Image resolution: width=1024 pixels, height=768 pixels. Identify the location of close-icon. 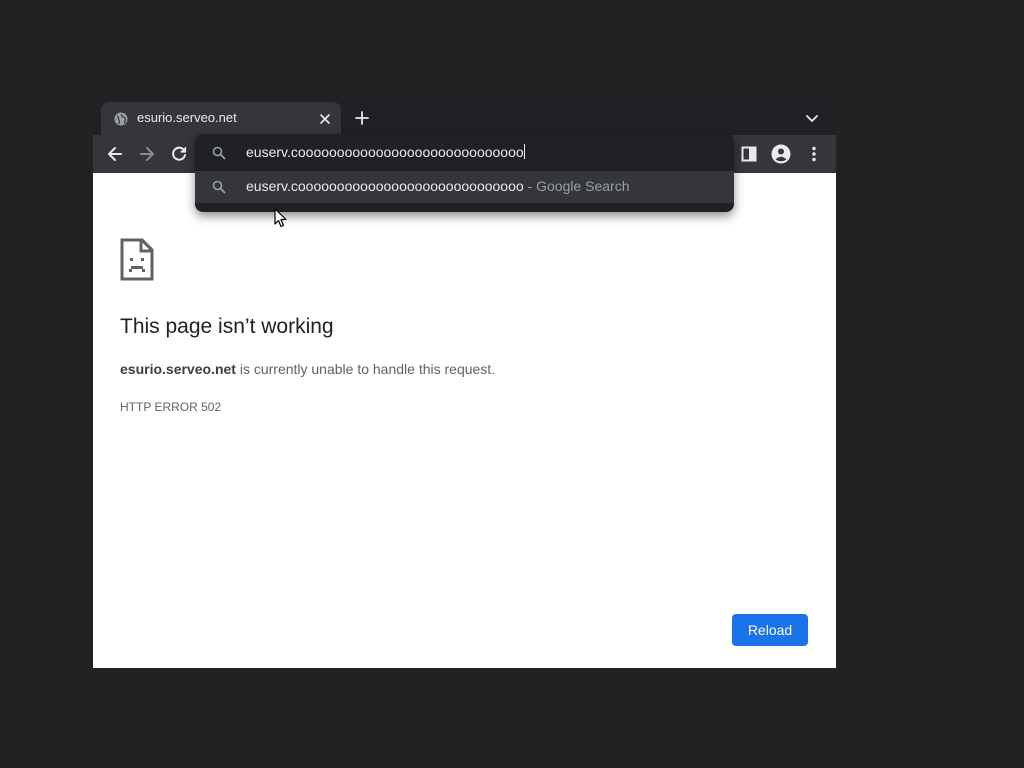
(325, 119).